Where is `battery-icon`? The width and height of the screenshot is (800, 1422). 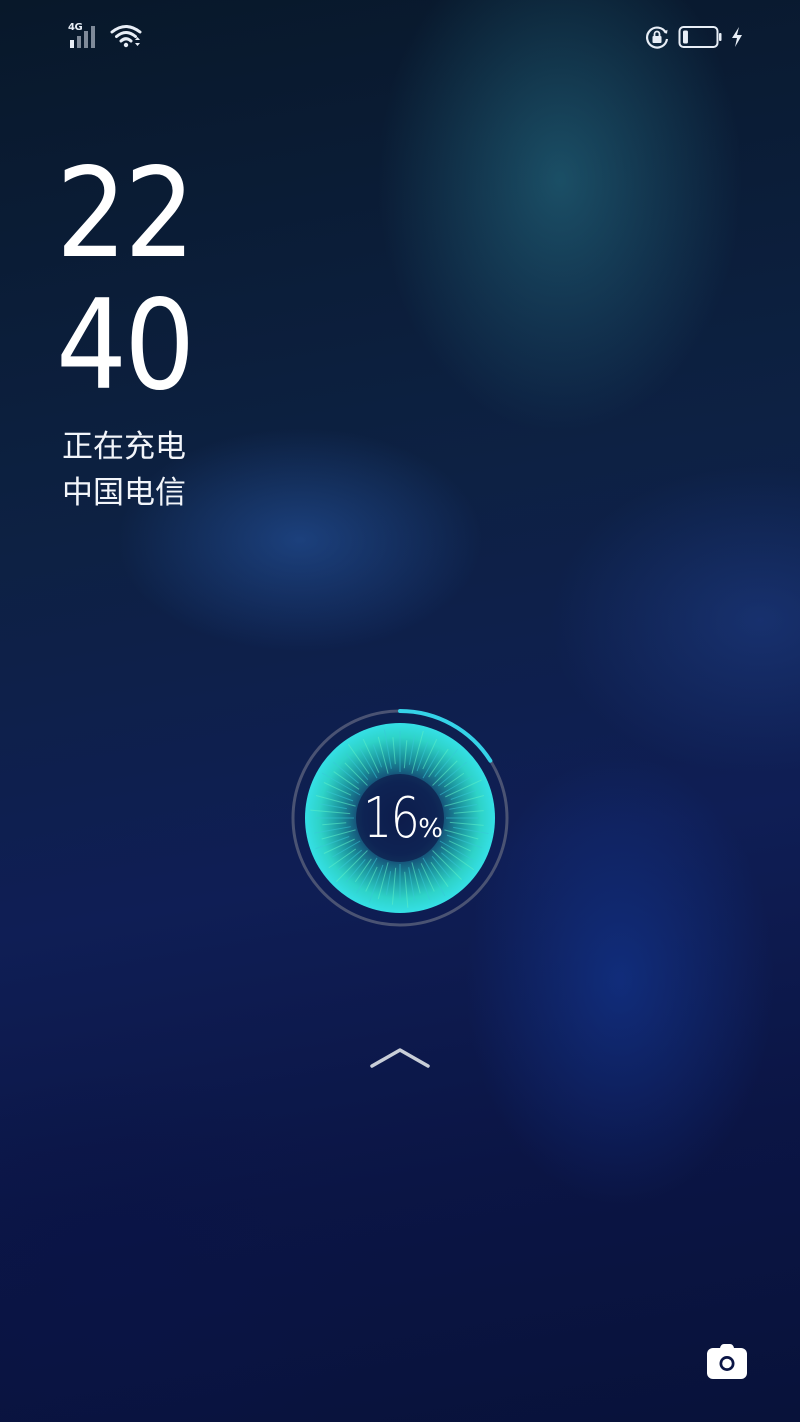 battery-icon is located at coordinates (700, 37).